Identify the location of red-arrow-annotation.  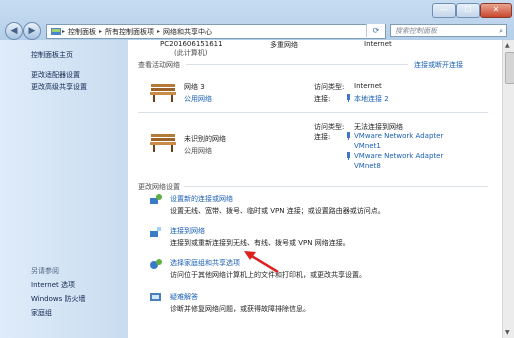
(261, 262).